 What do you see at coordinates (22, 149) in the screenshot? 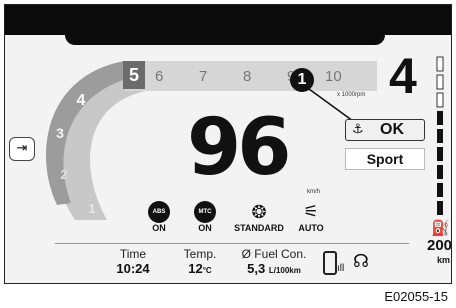
I see `menu-arrow-icon: ⇥` at bounding box center [22, 149].